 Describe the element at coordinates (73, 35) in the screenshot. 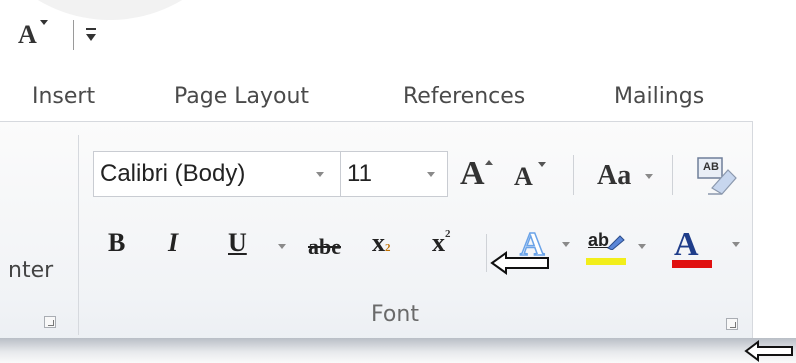

I see `qat-separator` at that location.